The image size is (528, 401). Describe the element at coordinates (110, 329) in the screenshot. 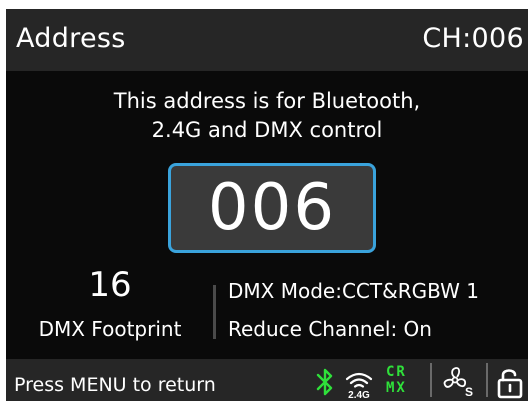

I see `dmx-footprint-label: DMX Footprint` at that location.